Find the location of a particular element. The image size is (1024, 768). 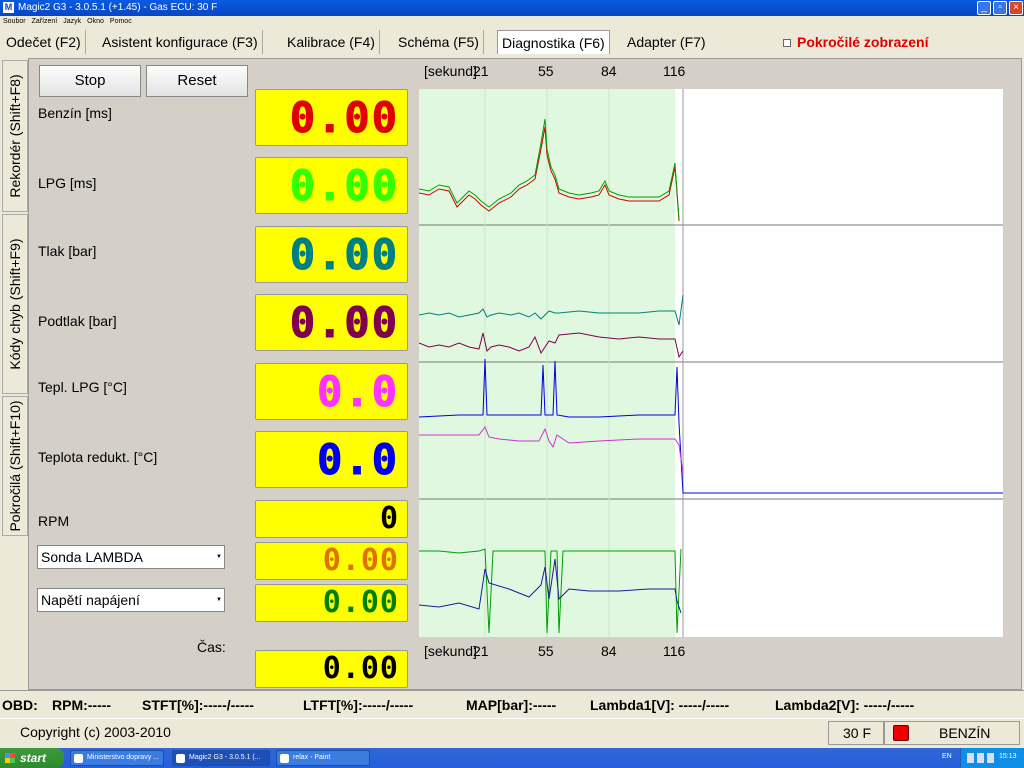

advanced-view-checkbox is located at coordinates (787, 43).